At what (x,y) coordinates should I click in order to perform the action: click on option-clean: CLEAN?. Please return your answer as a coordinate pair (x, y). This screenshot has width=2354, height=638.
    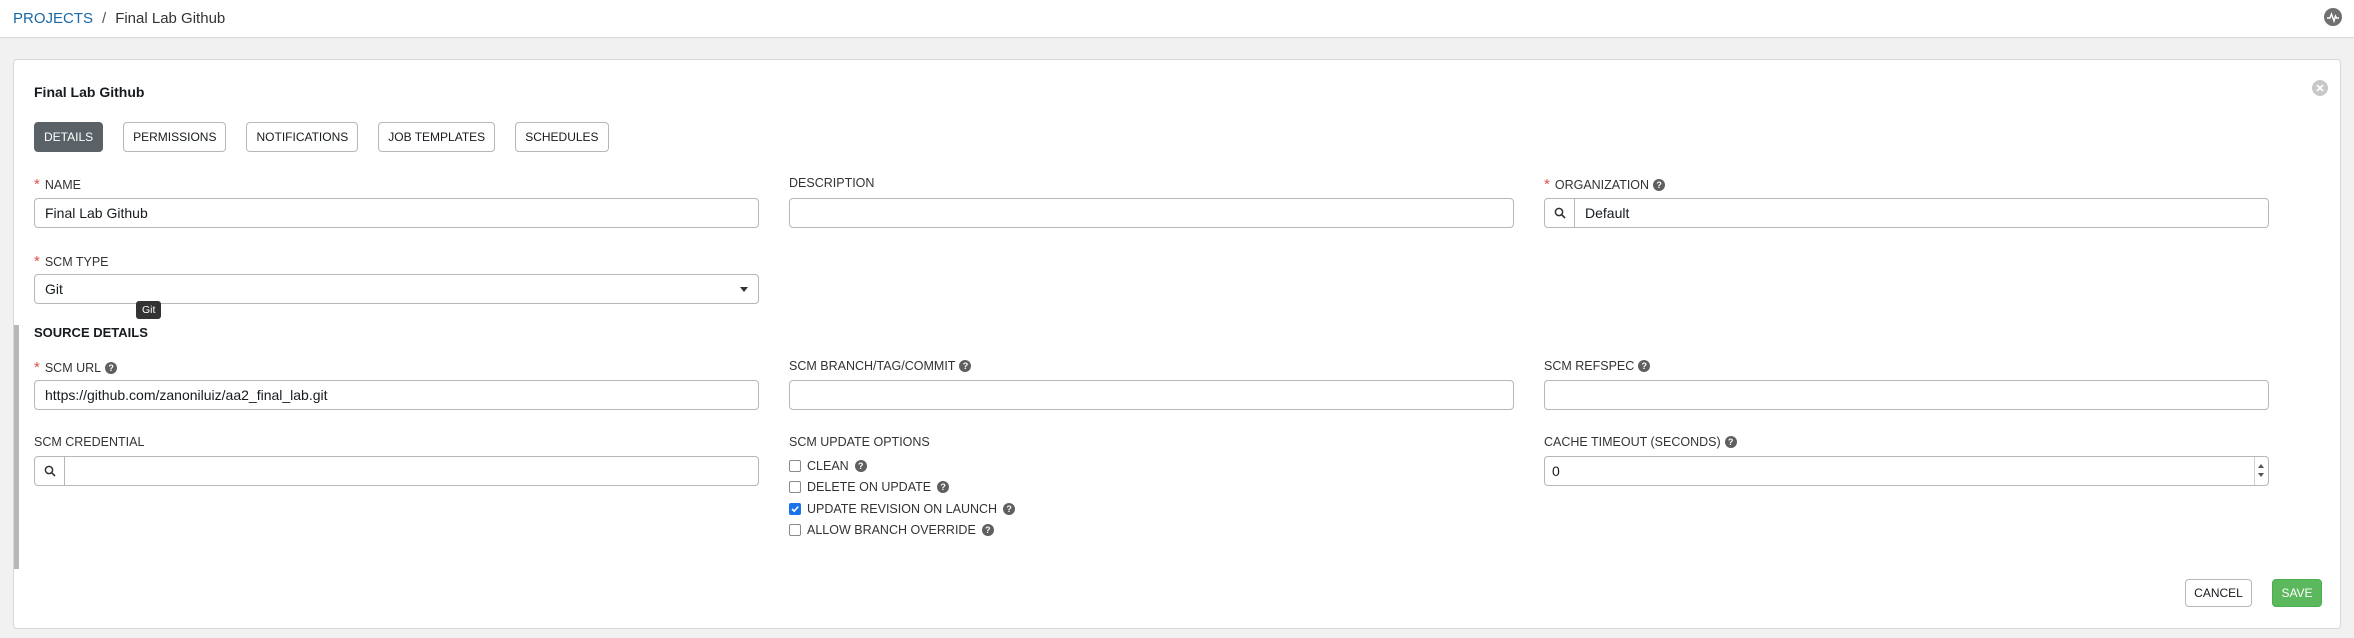
    Looking at the image, I should click on (828, 466).